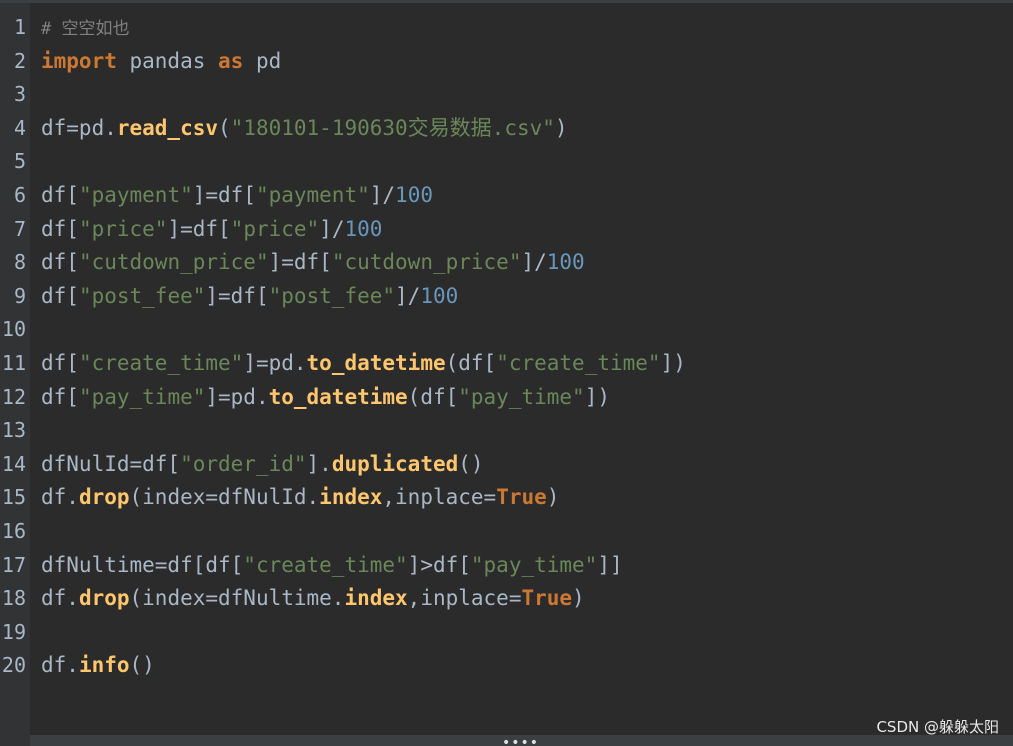  Describe the element at coordinates (161, 62) in the screenshot. I see `code-text: import pandas as pd` at that location.